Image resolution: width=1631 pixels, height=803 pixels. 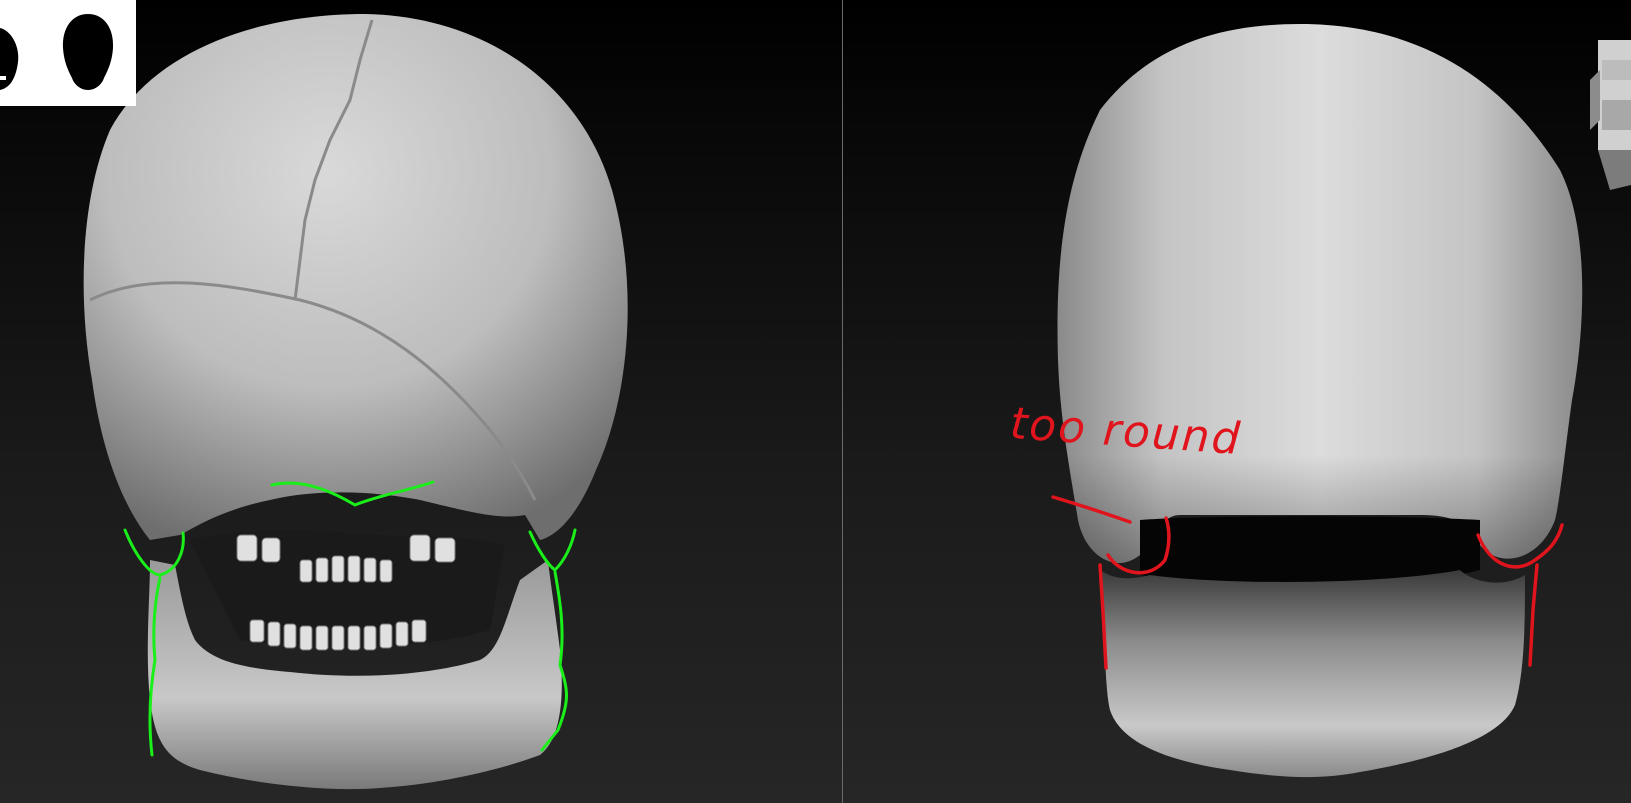 What do you see at coordinates (57, 52) in the screenshot?
I see `head-silhouette-icon` at bounding box center [57, 52].